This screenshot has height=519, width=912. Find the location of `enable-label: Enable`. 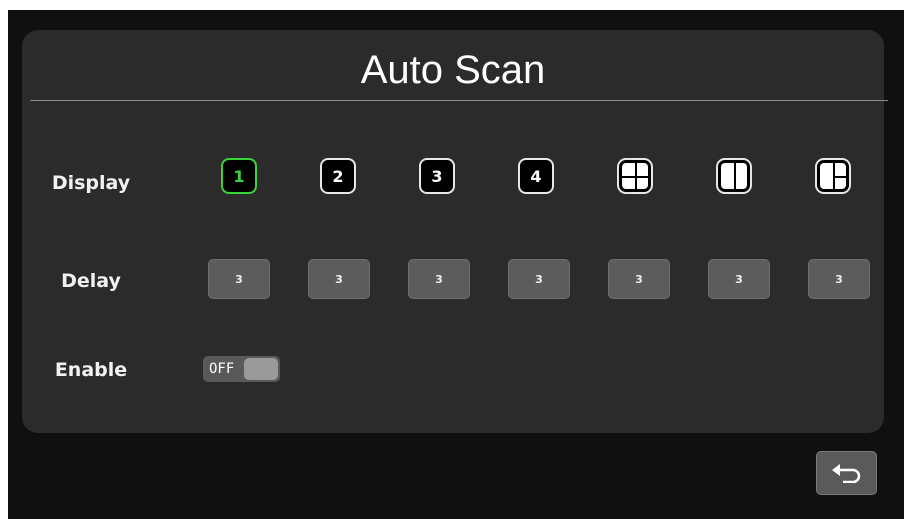

enable-label: Enable is located at coordinates (91, 370).